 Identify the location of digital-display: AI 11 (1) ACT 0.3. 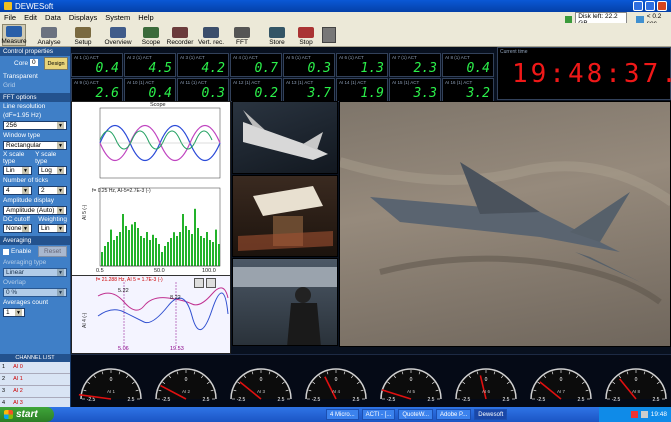
(203, 90).